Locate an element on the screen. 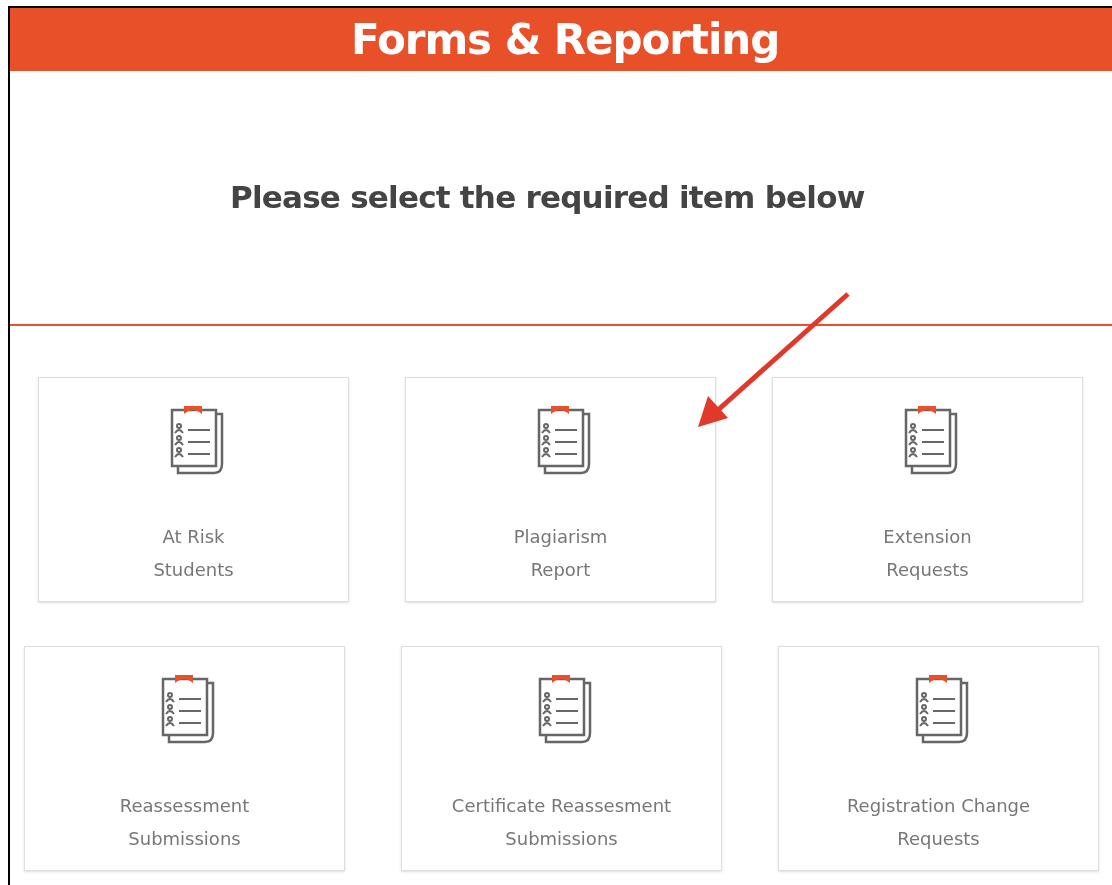 The height and width of the screenshot is (885, 1112). card-label: At Risk Students is located at coordinates (193, 553).